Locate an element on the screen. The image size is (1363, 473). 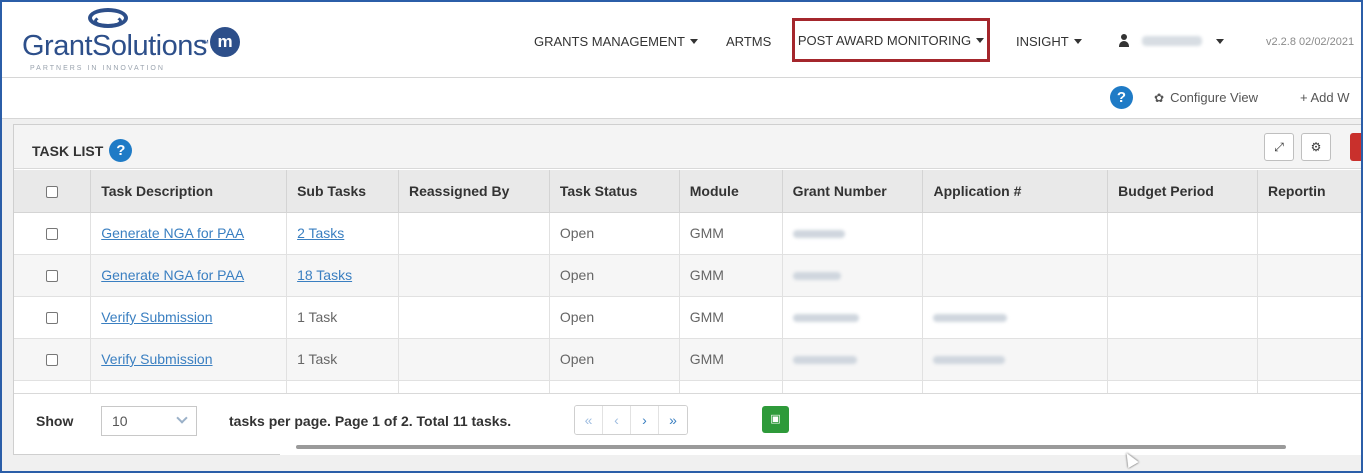
sub-tasks-link: 2 Tasks is located at coordinates (320, 233).